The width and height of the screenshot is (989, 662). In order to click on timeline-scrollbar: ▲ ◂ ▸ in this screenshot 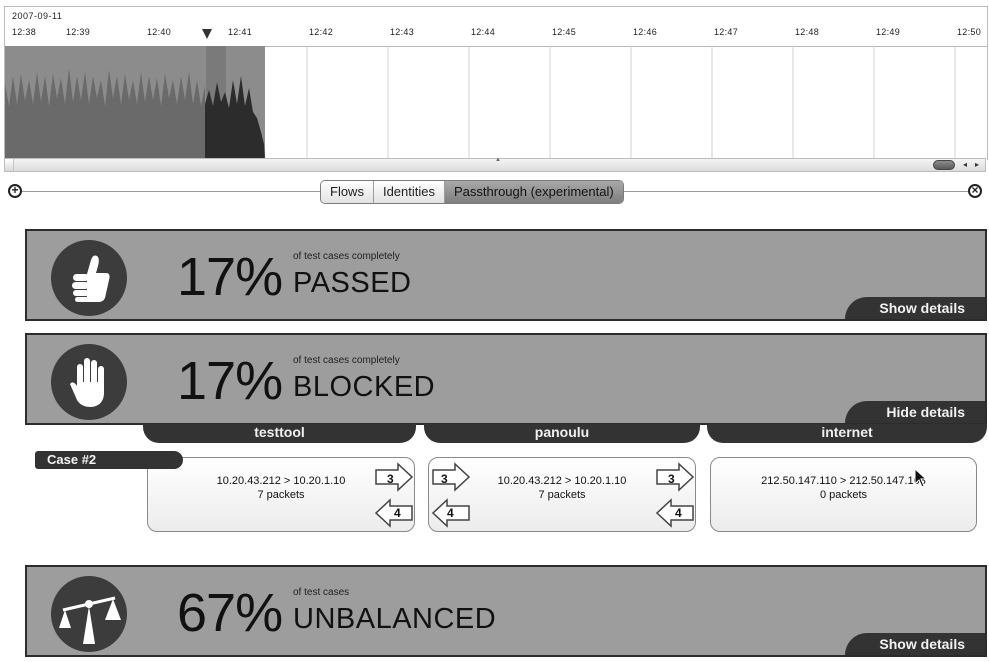, I will do `click(495, 164)`.